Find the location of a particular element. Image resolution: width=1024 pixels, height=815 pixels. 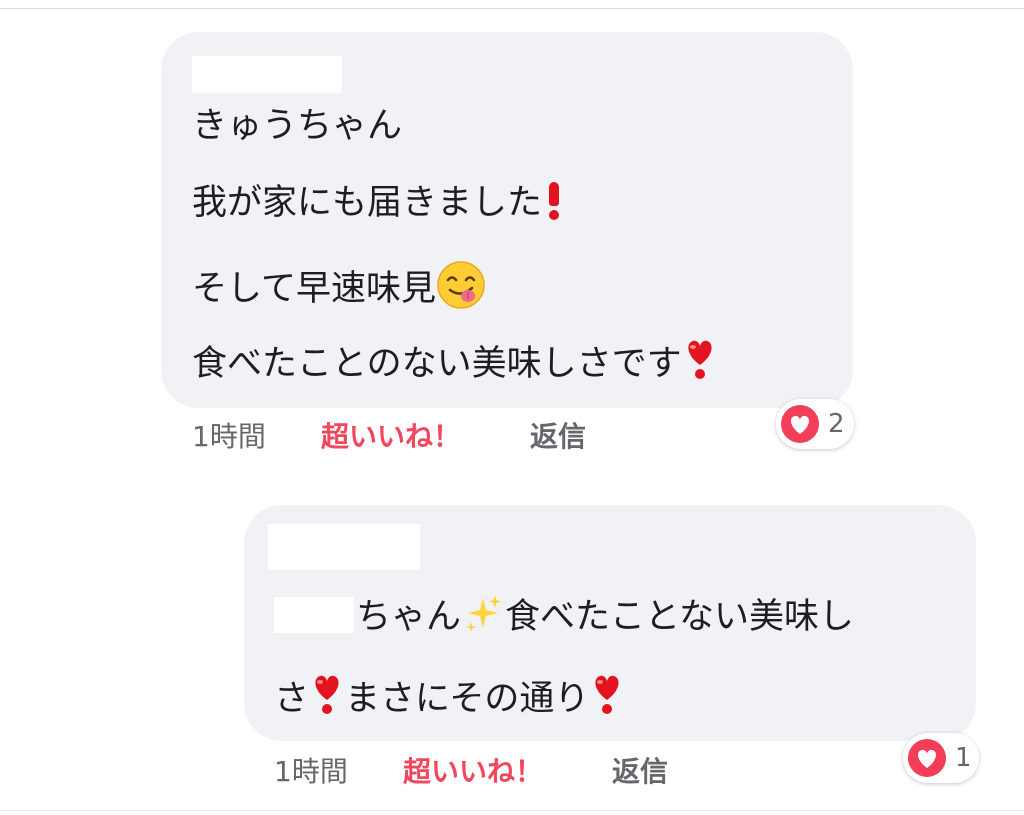

comment-text-line: ちゃん 食べたことない美味し is located at coordinates (564, 615).